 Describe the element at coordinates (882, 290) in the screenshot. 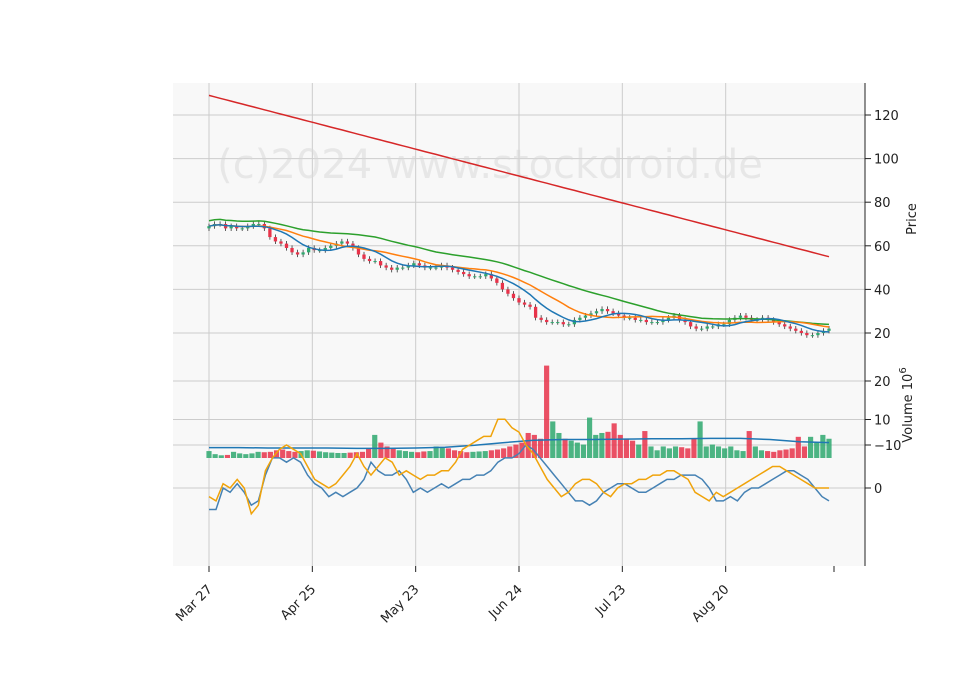

I see `price-tick-label: 40` at that location.